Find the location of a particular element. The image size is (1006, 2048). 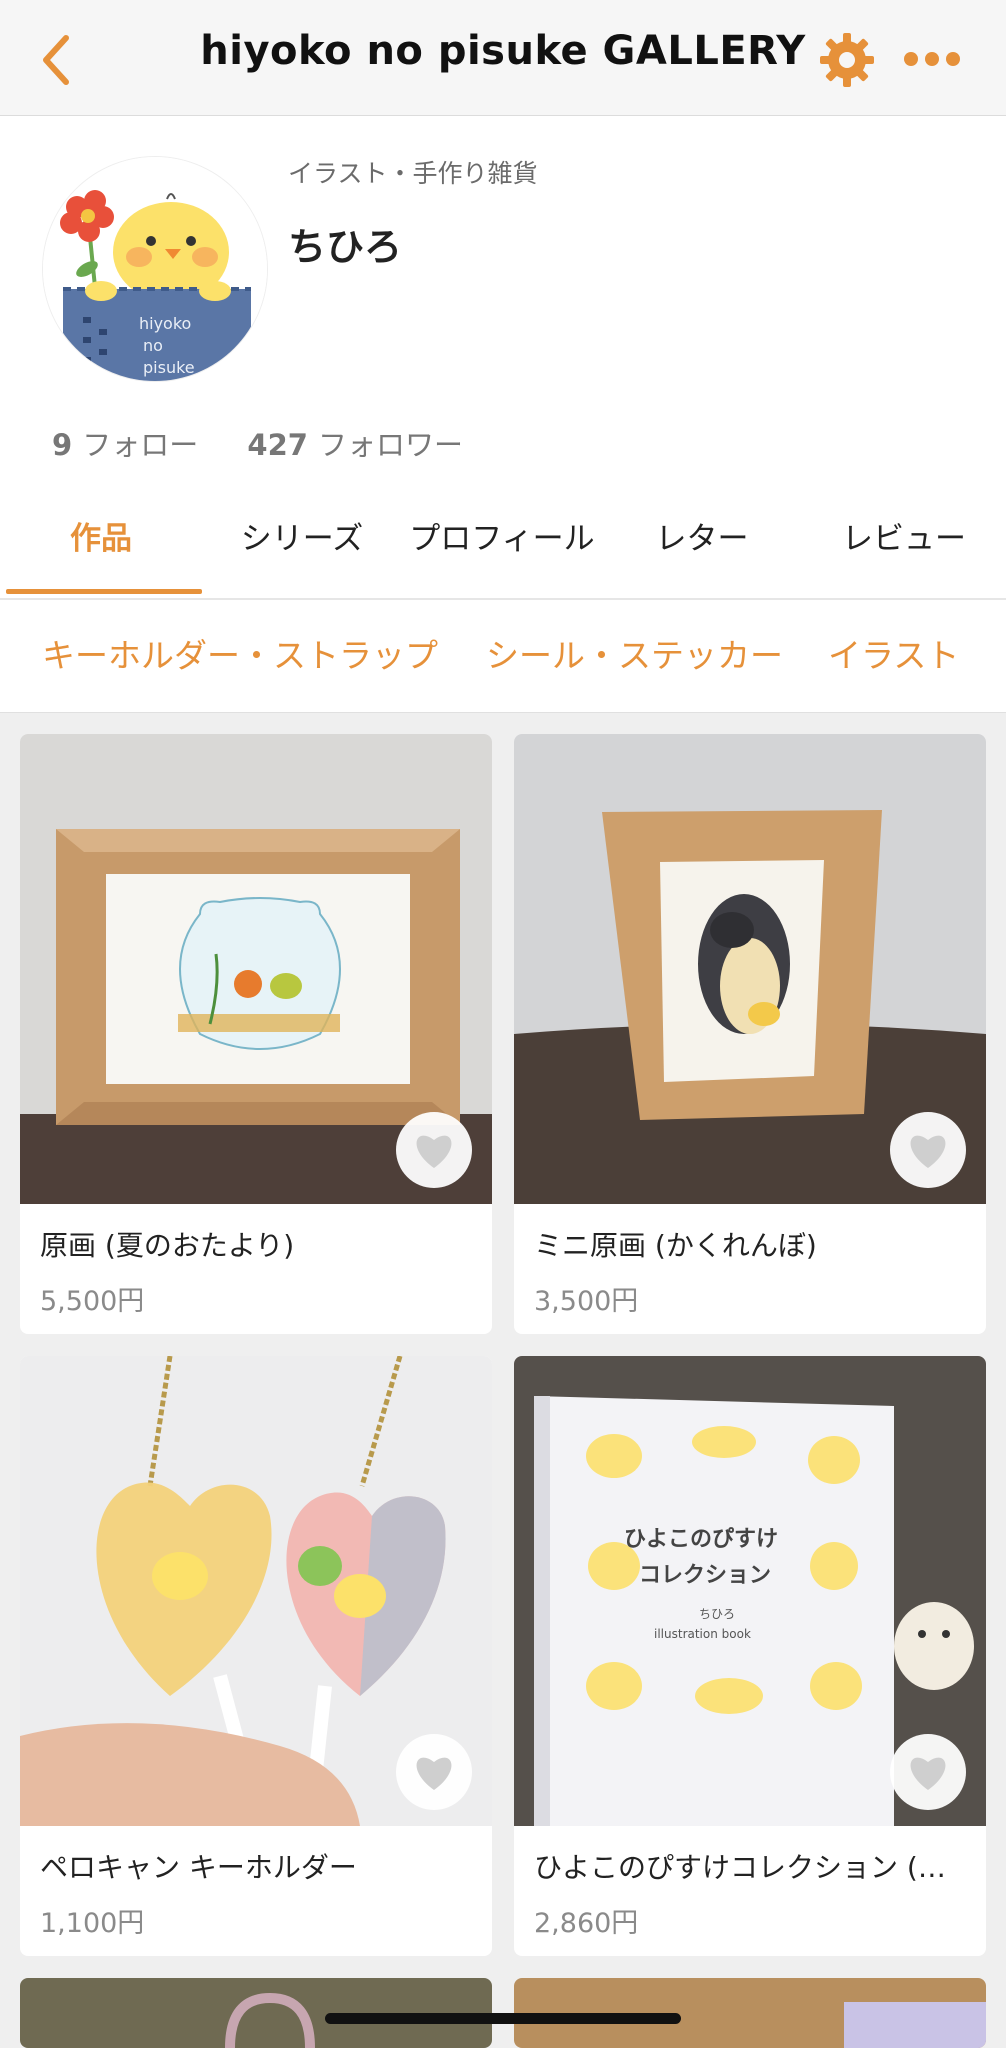

follower-count-link: 427 フォロワー is located at coordinates (355, 443).